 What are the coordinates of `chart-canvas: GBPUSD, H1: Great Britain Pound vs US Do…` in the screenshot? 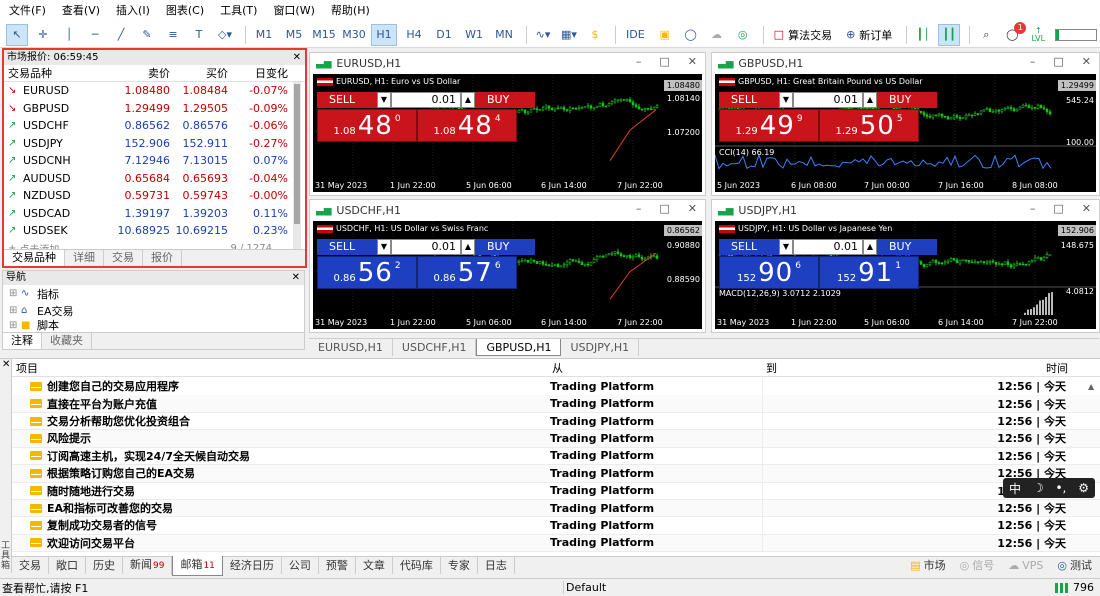 It's located at (905, 133).